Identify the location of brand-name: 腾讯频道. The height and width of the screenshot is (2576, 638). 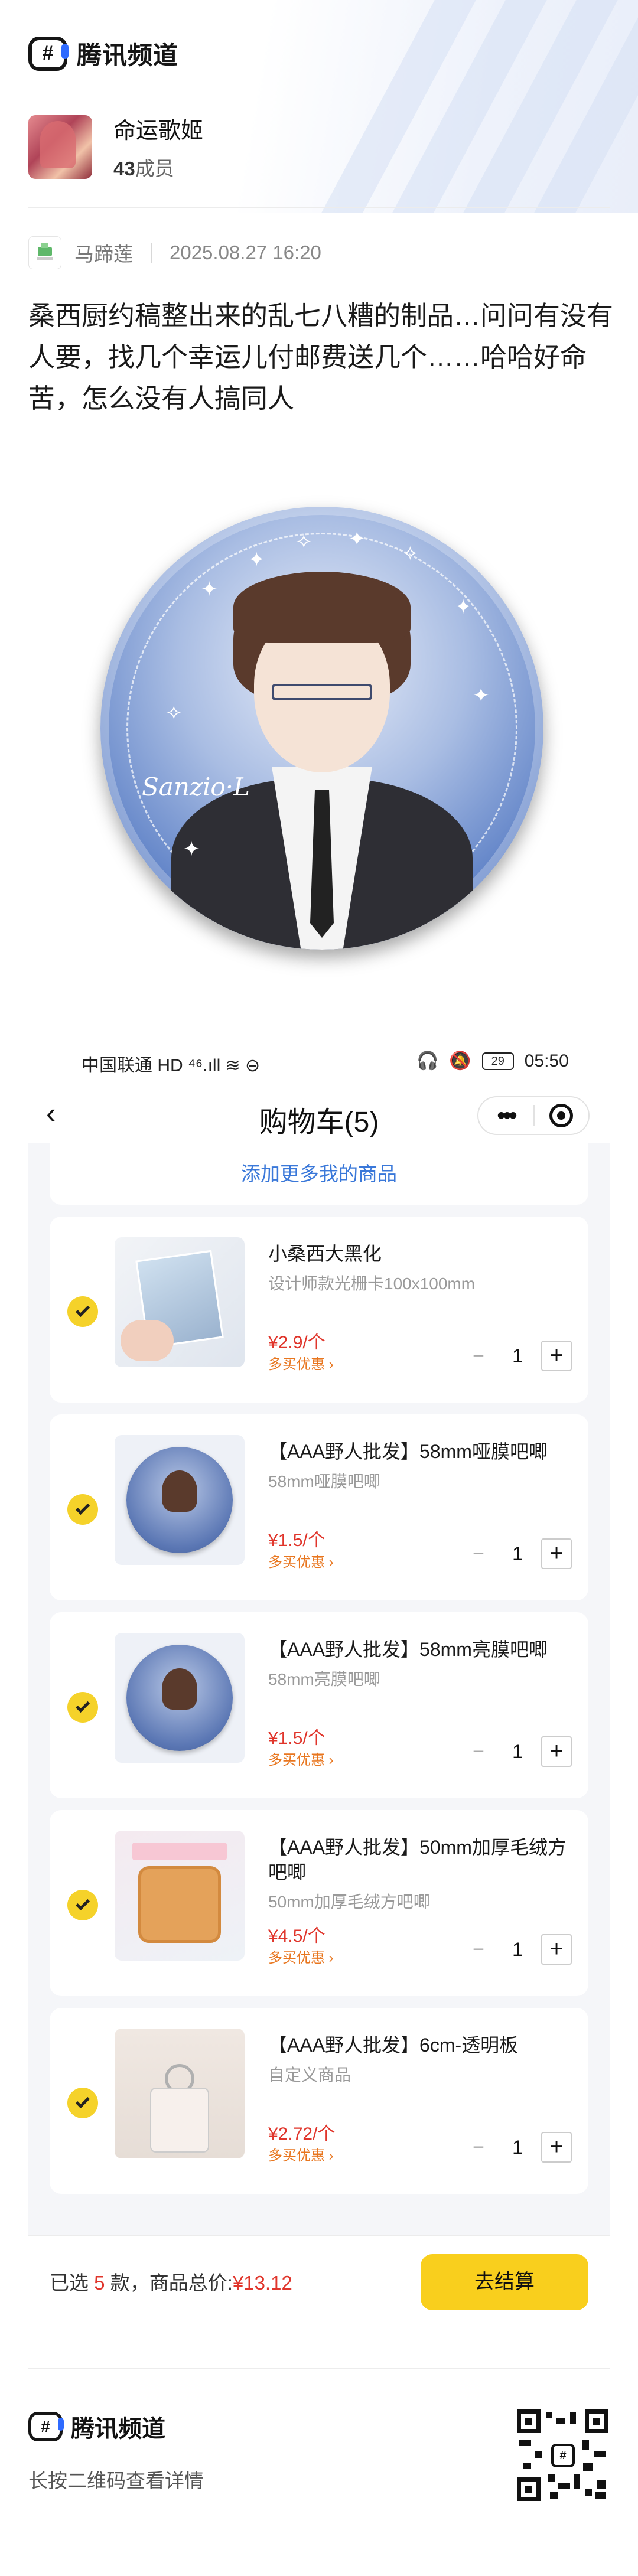
(128, 55).